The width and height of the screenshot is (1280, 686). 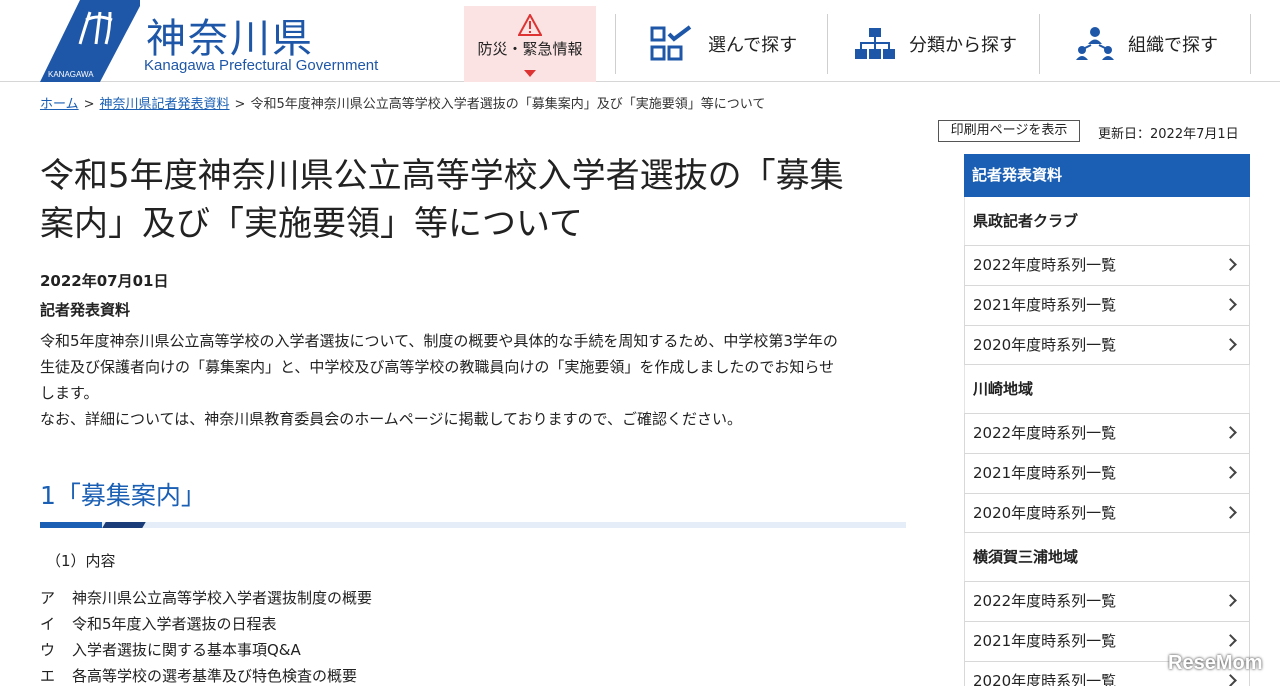 What do you see at coordinates (1215, 663) in the screenshot?
I see `watermark-logo: ReseMom` at bounding box center [1215, 663].